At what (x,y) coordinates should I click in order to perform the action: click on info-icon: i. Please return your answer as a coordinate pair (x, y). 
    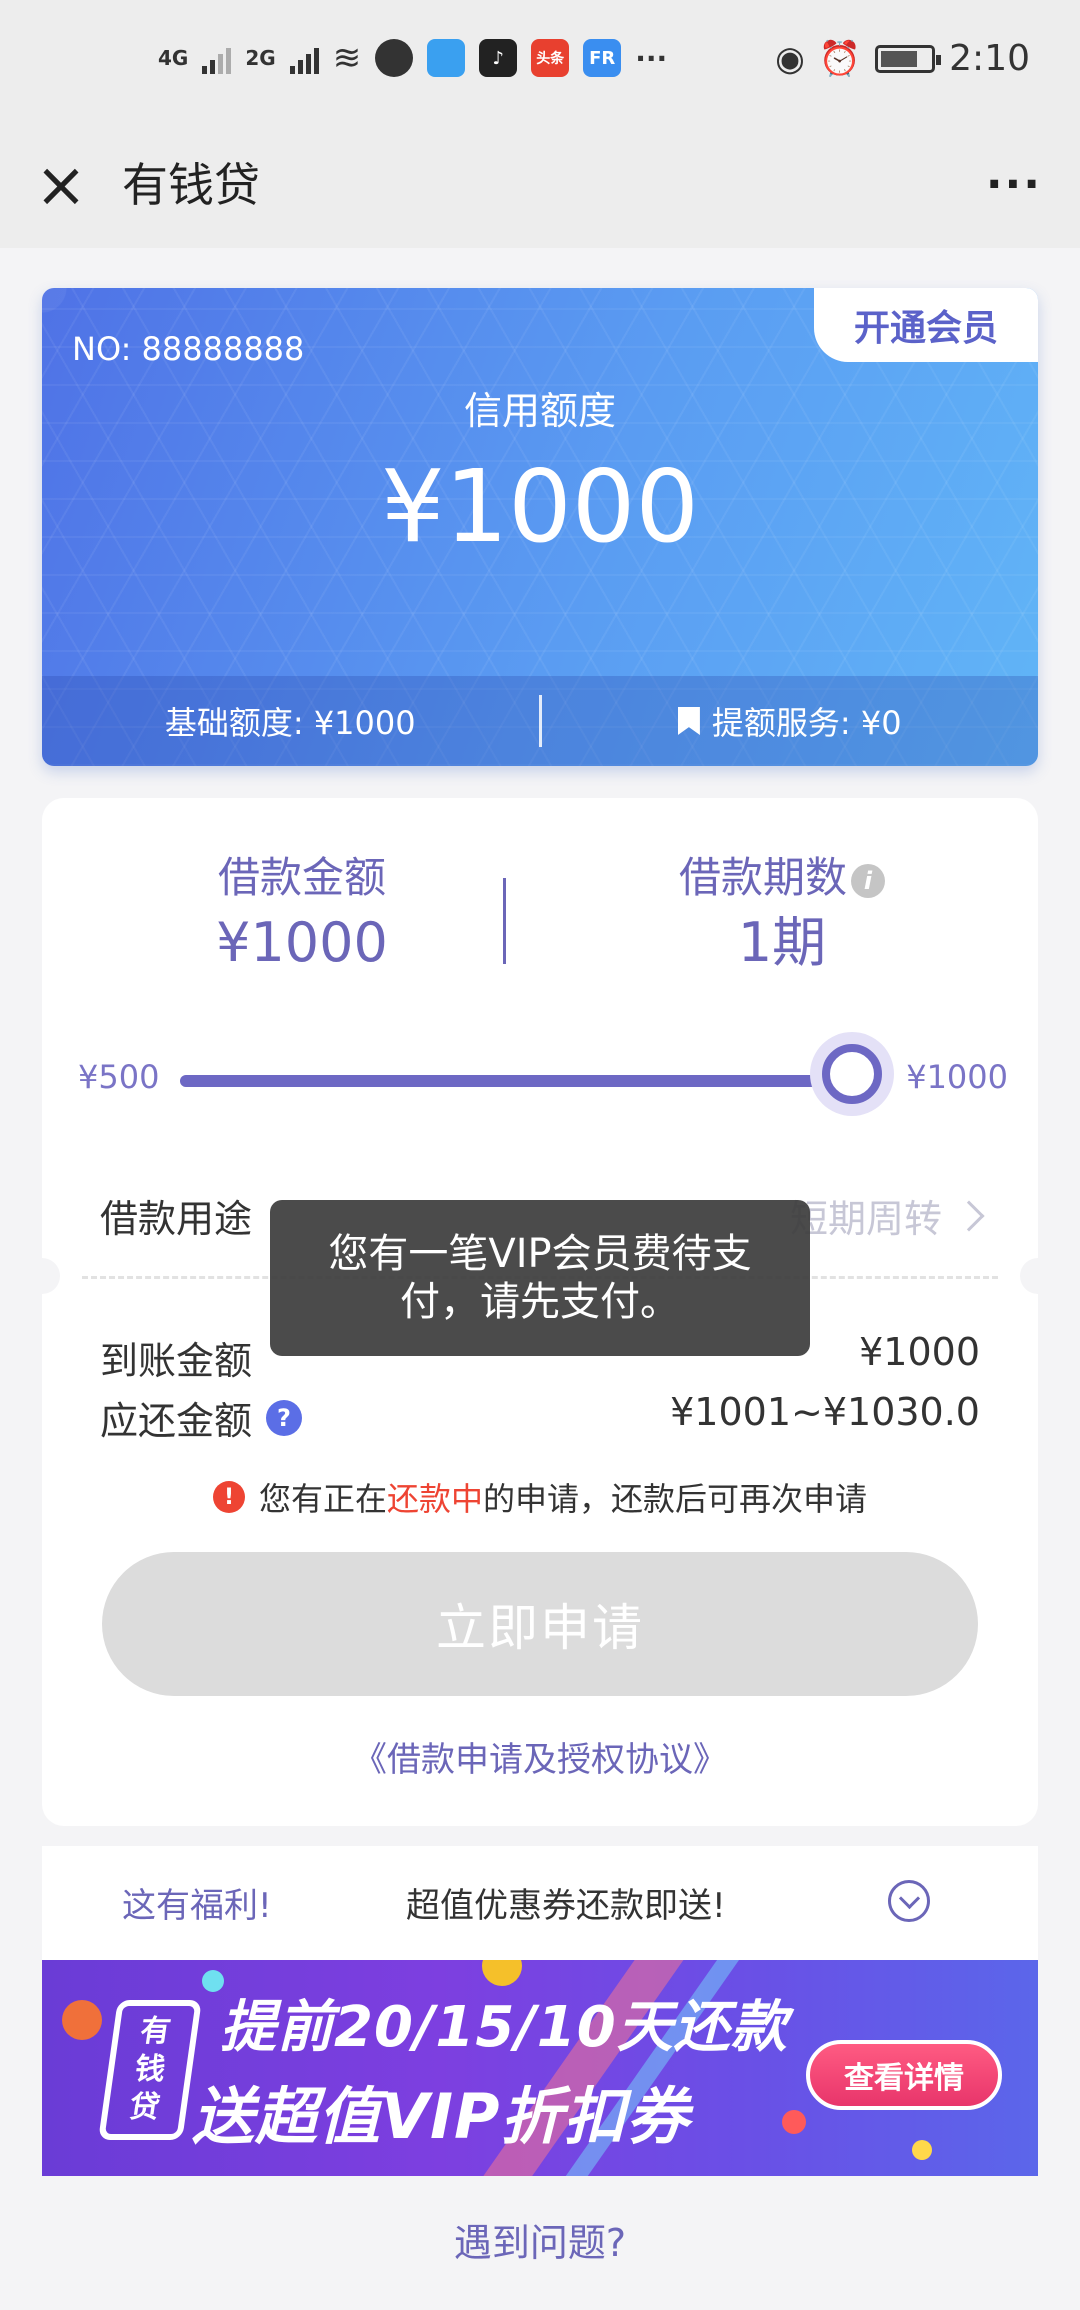
    Looking at the image, I should click on (868, 880).